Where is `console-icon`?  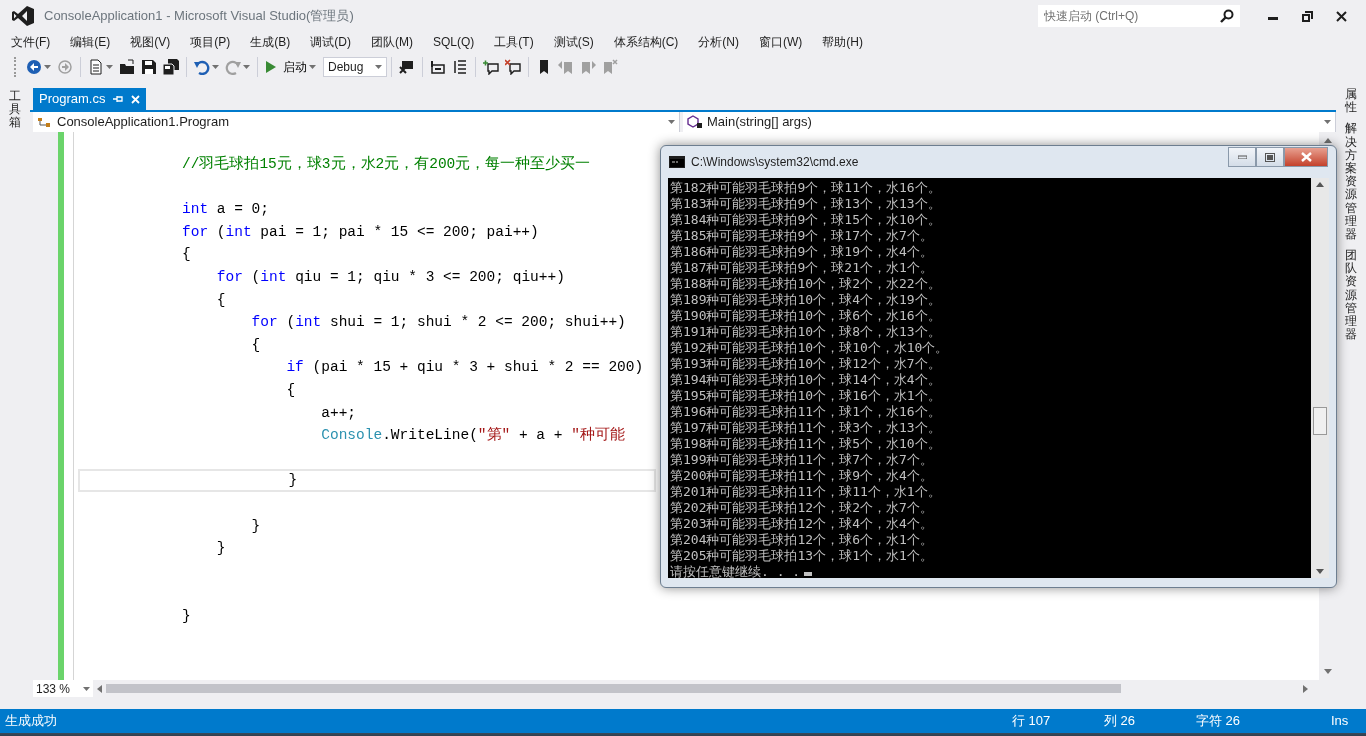 console-icon is located at coordinates (677, 162).